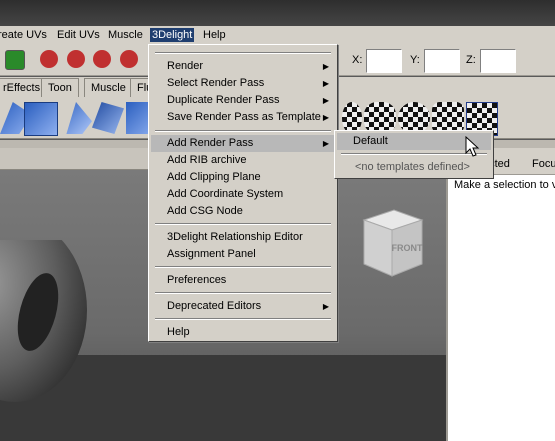 The height and width of the screenshot is (441, 555). What do you see at coordinates (498, 61) in the screenshot?
I see `z-field` at bounding box center [498, 61].